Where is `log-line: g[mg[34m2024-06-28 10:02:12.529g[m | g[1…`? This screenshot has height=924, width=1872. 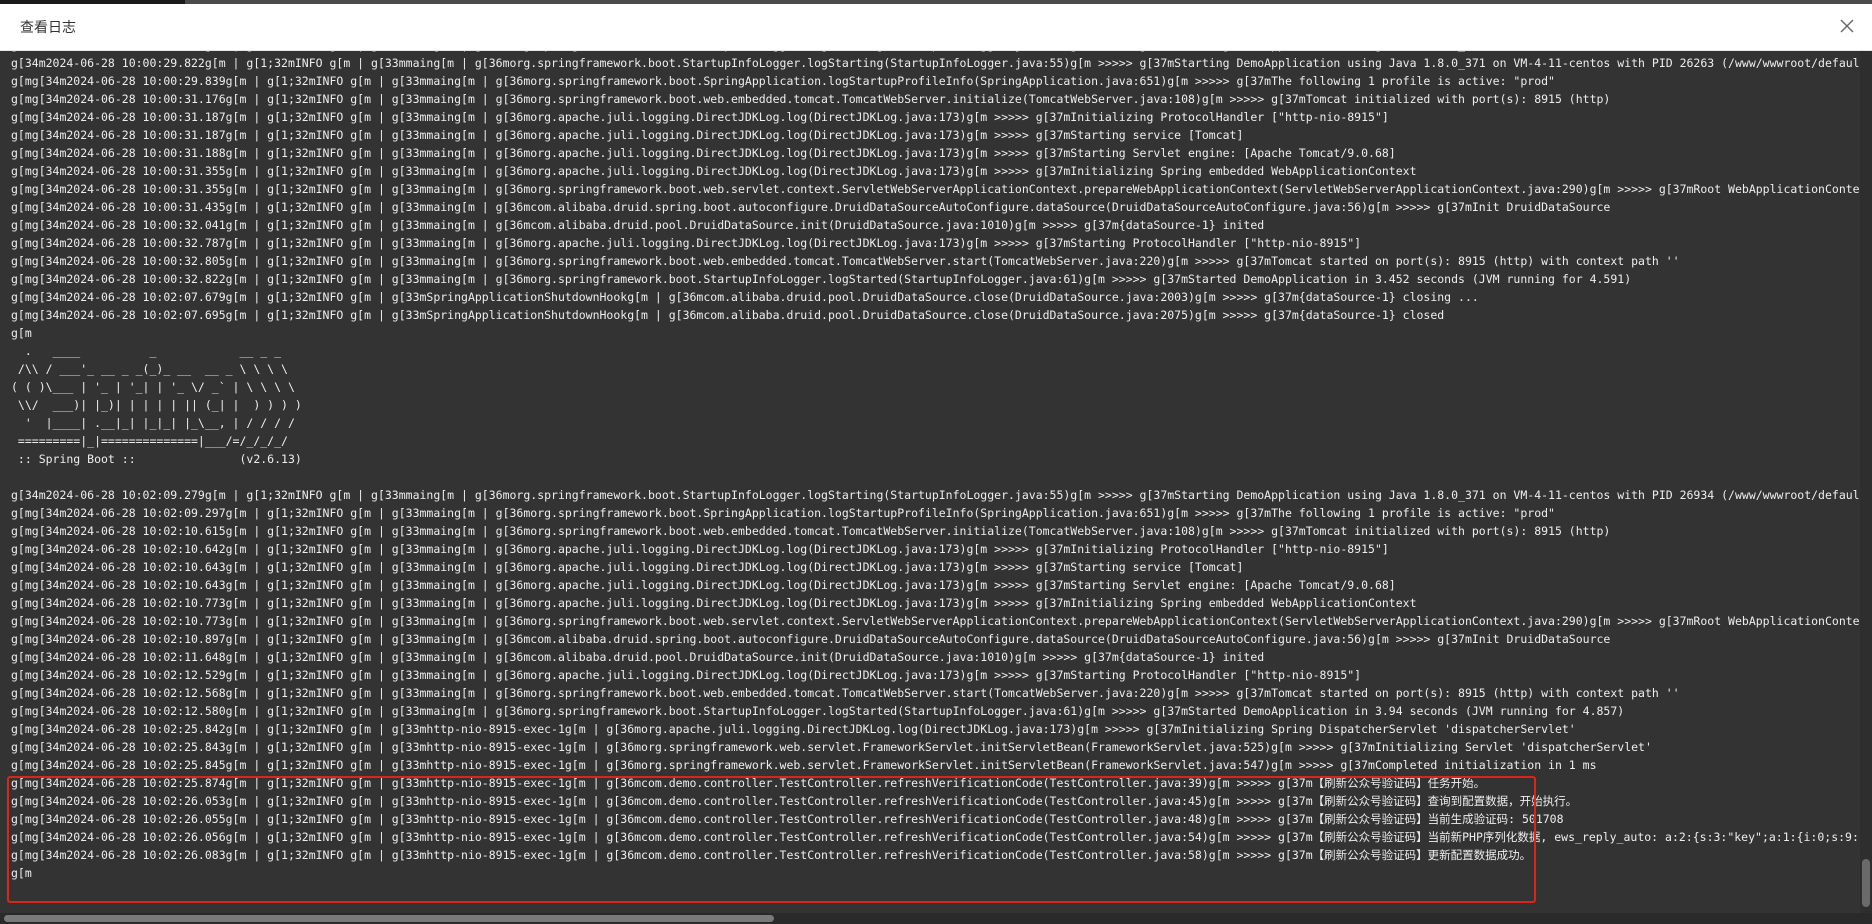
log-line: g[mg[34m2024-06-28 10:02:12.529g[m | g[1… is located at coordinates (686, 675).